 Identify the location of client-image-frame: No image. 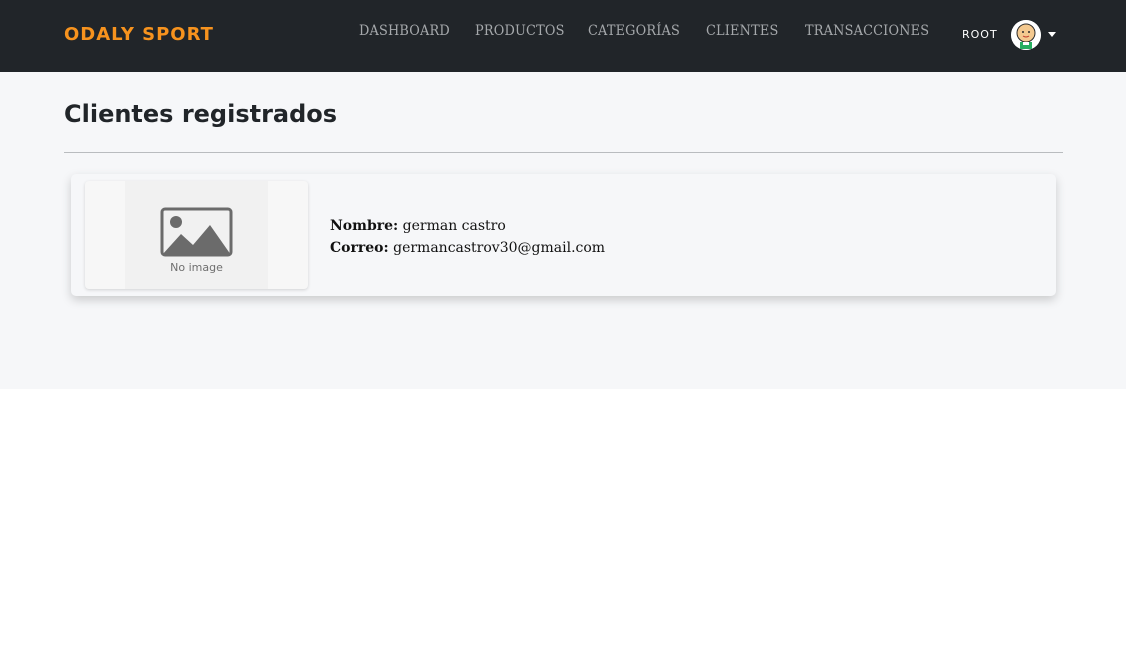
(196, 235).